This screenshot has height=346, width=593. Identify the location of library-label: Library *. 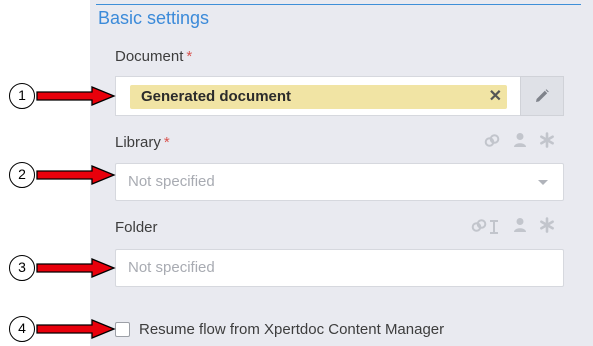
(142, 143).